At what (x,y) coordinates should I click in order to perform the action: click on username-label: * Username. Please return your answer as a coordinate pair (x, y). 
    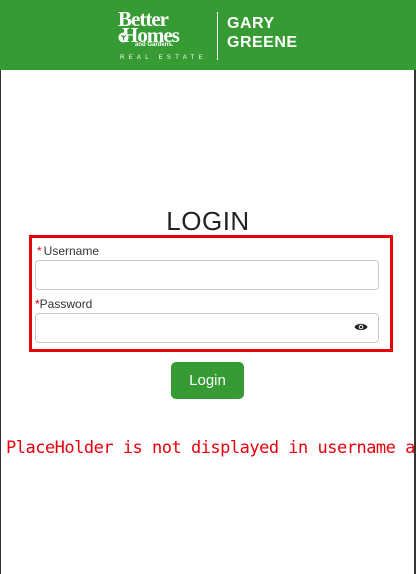
    Looking at the image, I should click on (68, 251).